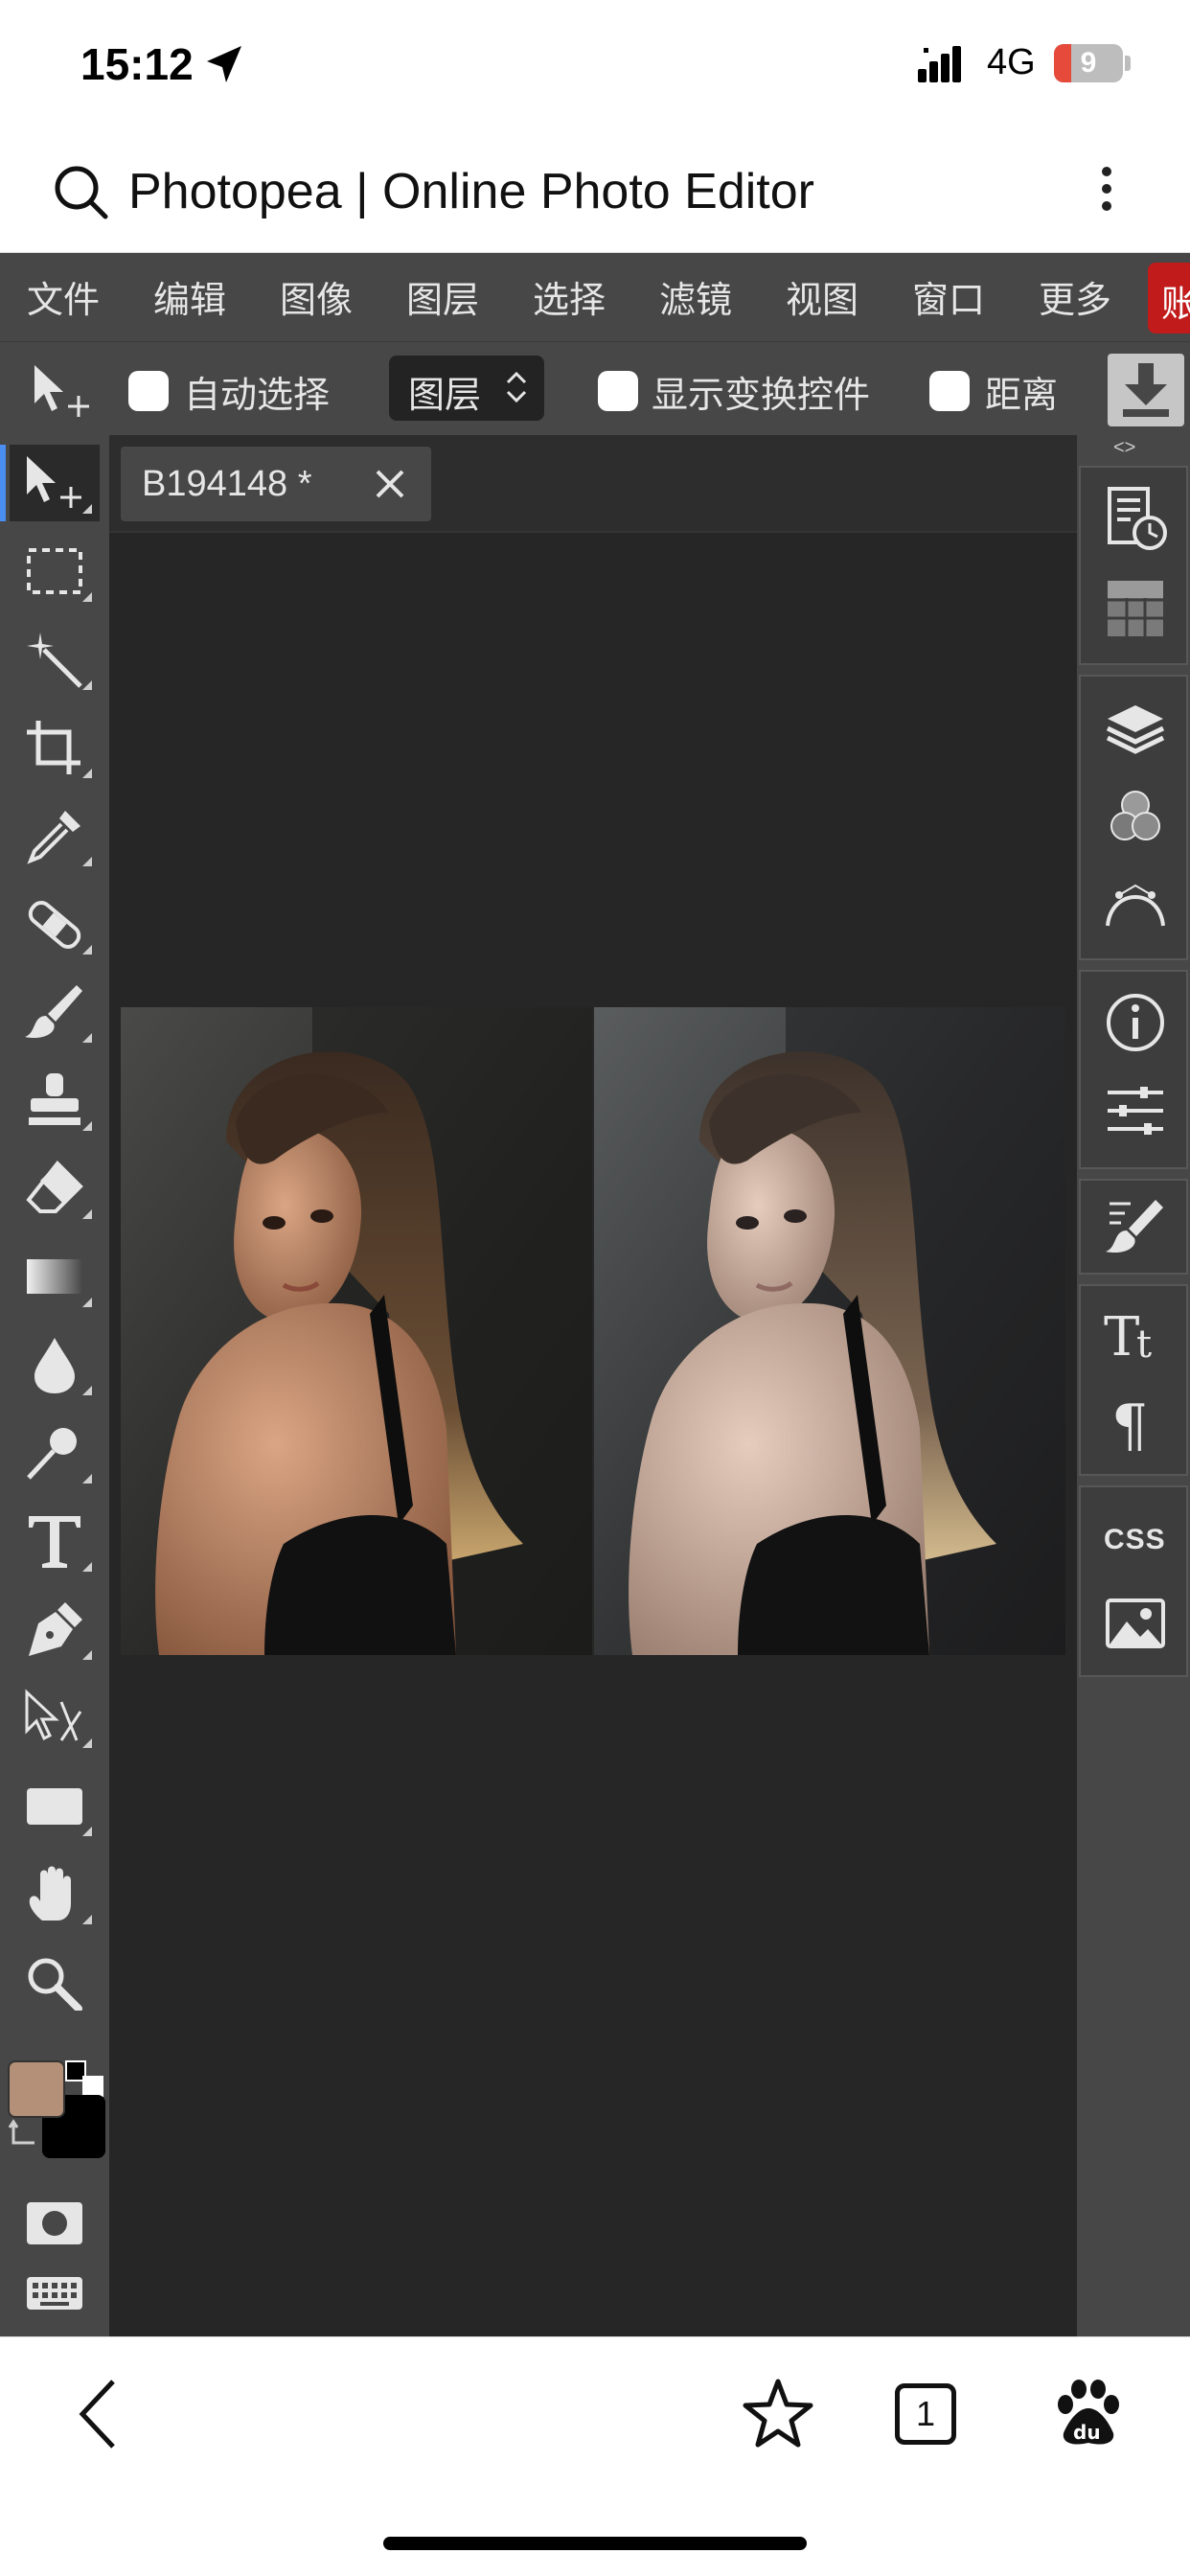 This screenshot has height=2576, width=1190. Describe the element at coordinates (1135, 1023) in the screenshot. I see `info-icon` at that location.